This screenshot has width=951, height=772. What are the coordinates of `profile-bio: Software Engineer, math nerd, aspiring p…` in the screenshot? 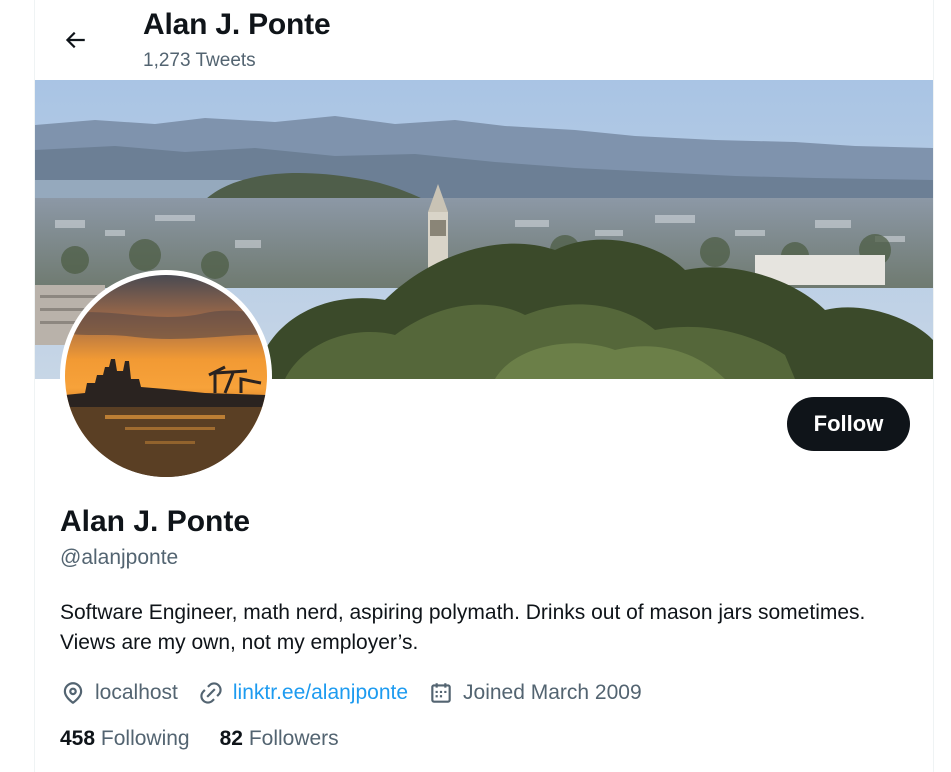 It's located at (463, 627).